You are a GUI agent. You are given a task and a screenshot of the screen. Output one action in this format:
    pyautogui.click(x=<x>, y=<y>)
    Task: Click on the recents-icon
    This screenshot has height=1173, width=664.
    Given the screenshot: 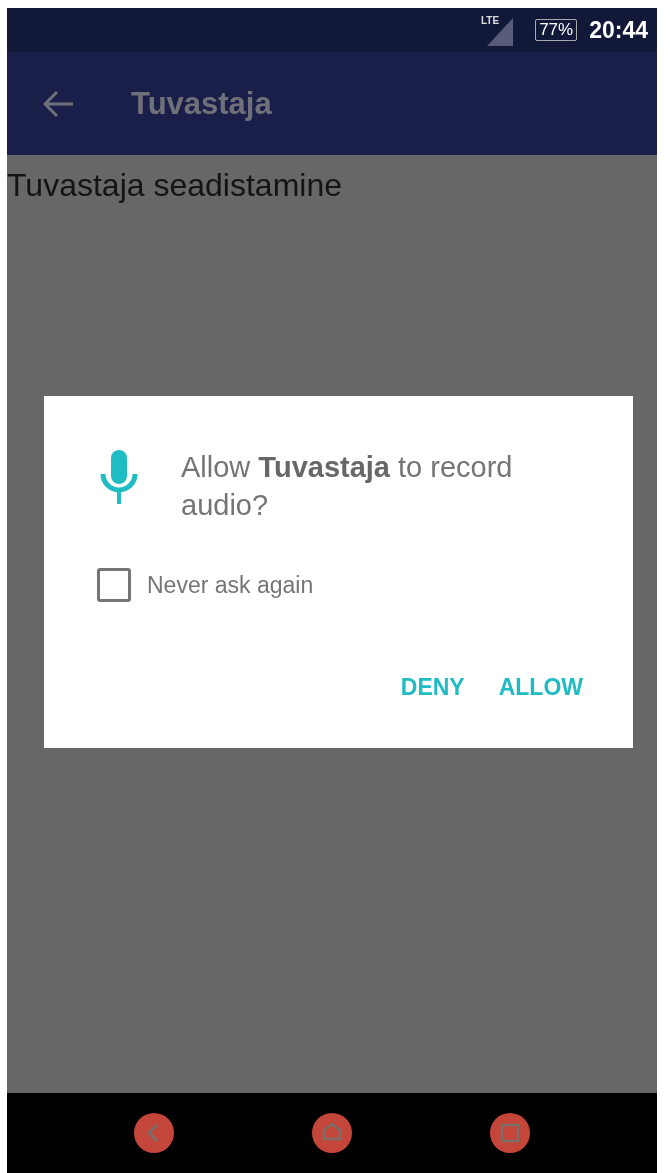 What is the action you would take?
    pyautogui.click(x=510, y=1133)
    